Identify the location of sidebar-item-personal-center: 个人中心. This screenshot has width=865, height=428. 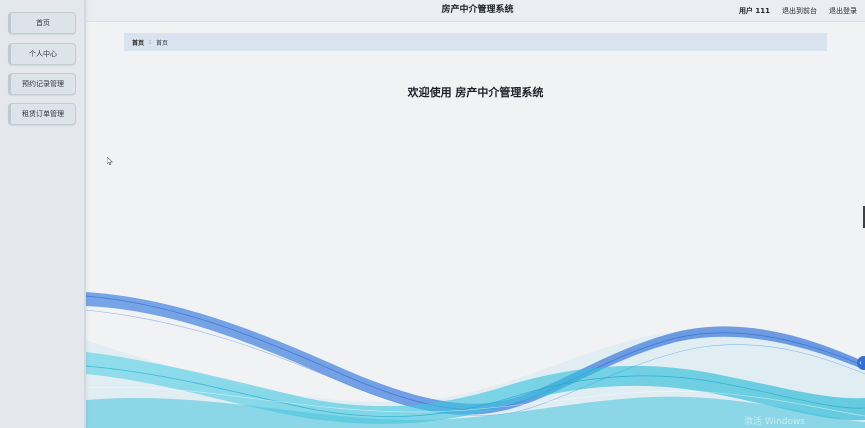
(42, 54).